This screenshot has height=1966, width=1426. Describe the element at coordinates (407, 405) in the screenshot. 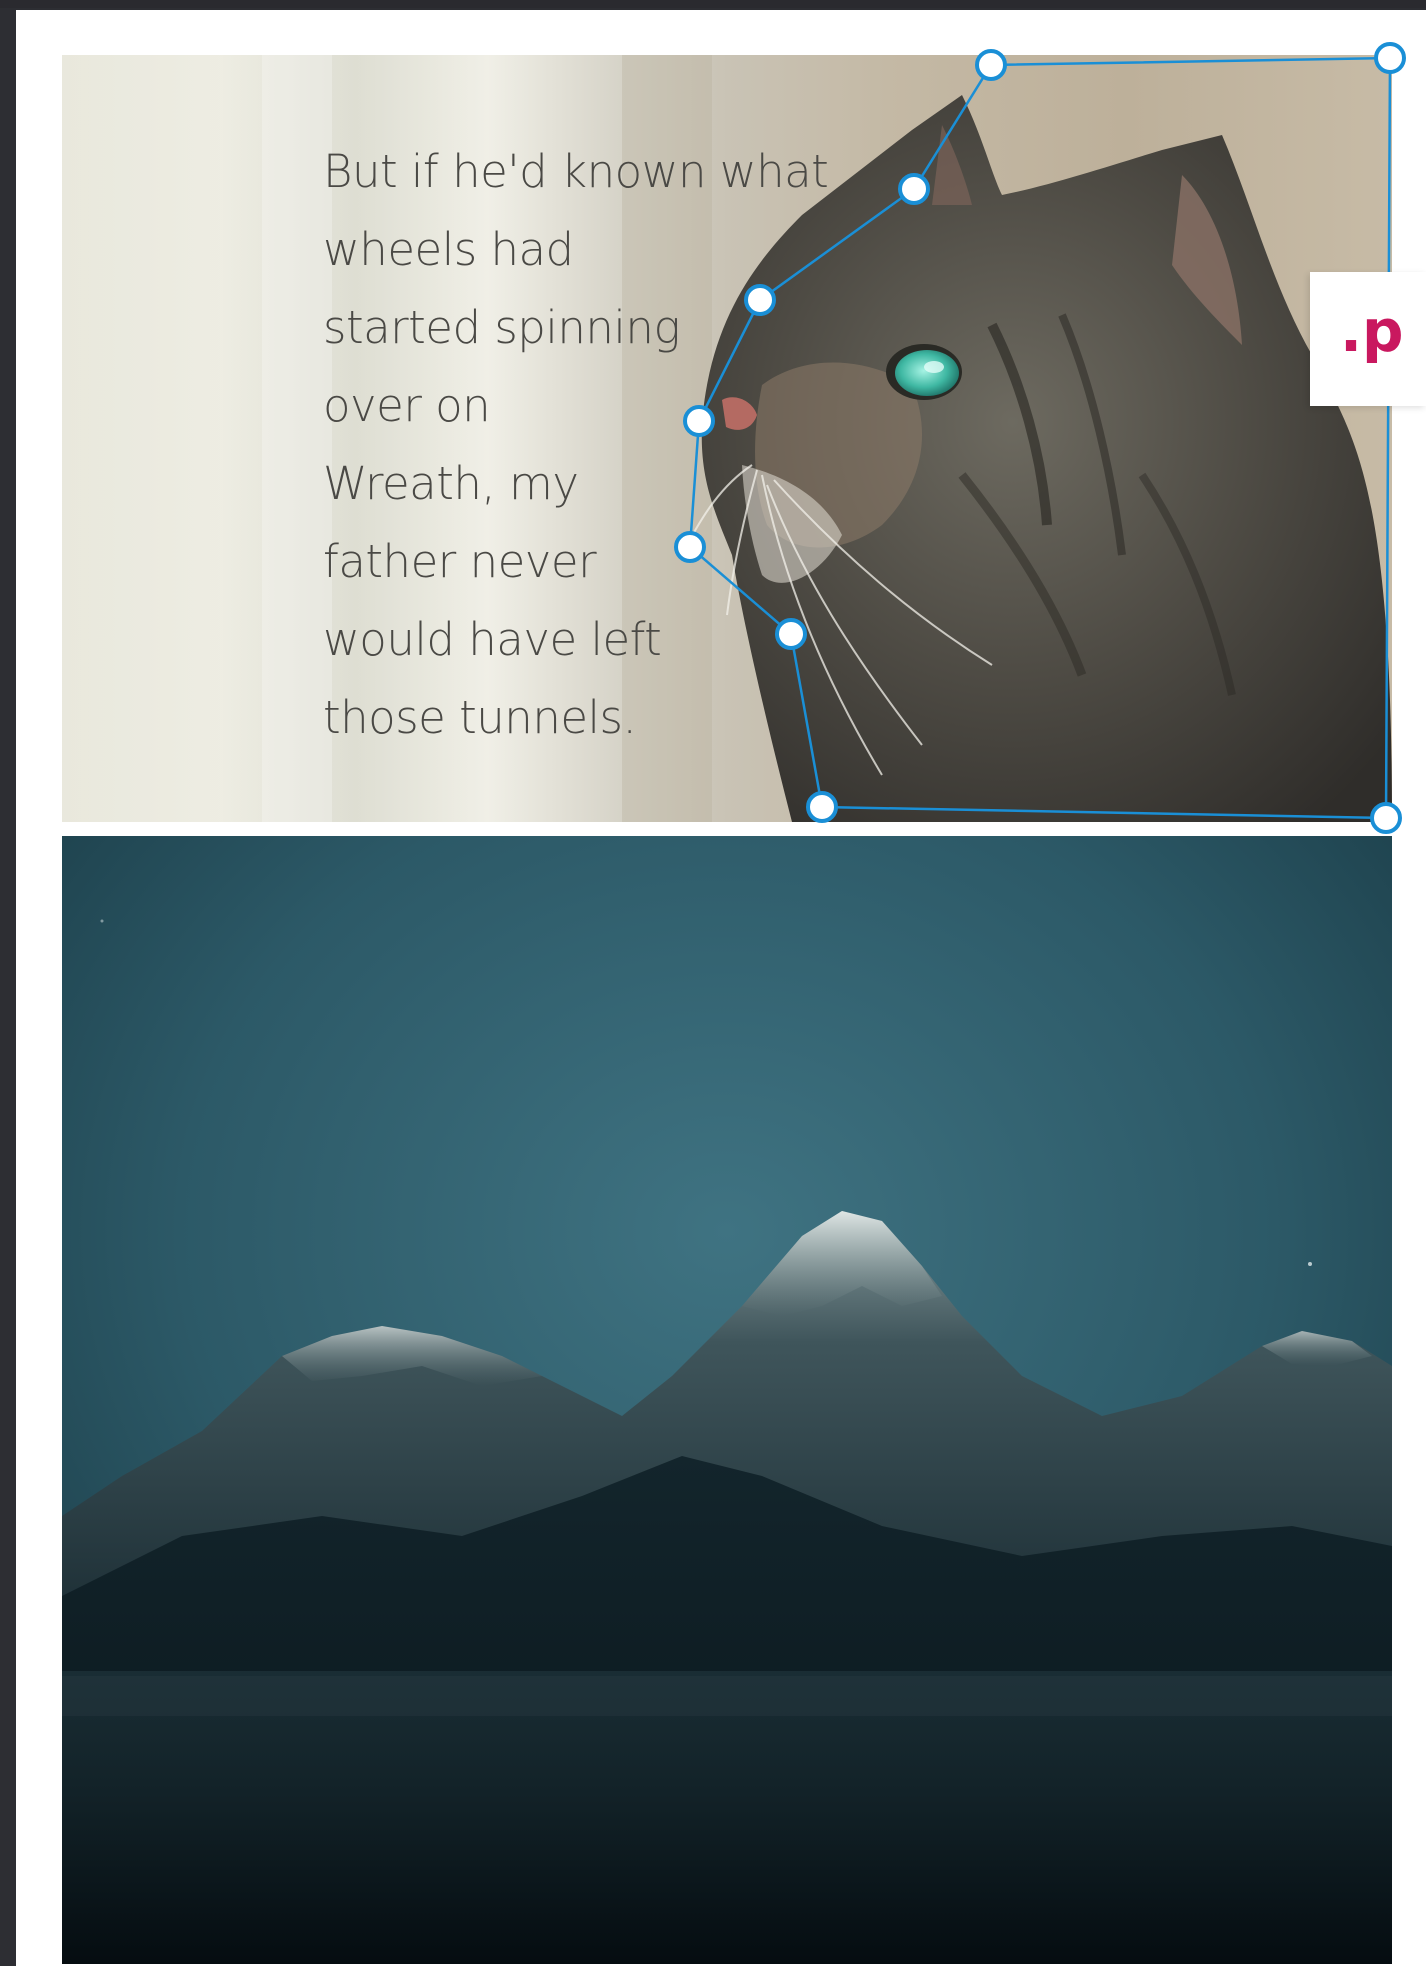

I see `passage-line: over on` at that location.